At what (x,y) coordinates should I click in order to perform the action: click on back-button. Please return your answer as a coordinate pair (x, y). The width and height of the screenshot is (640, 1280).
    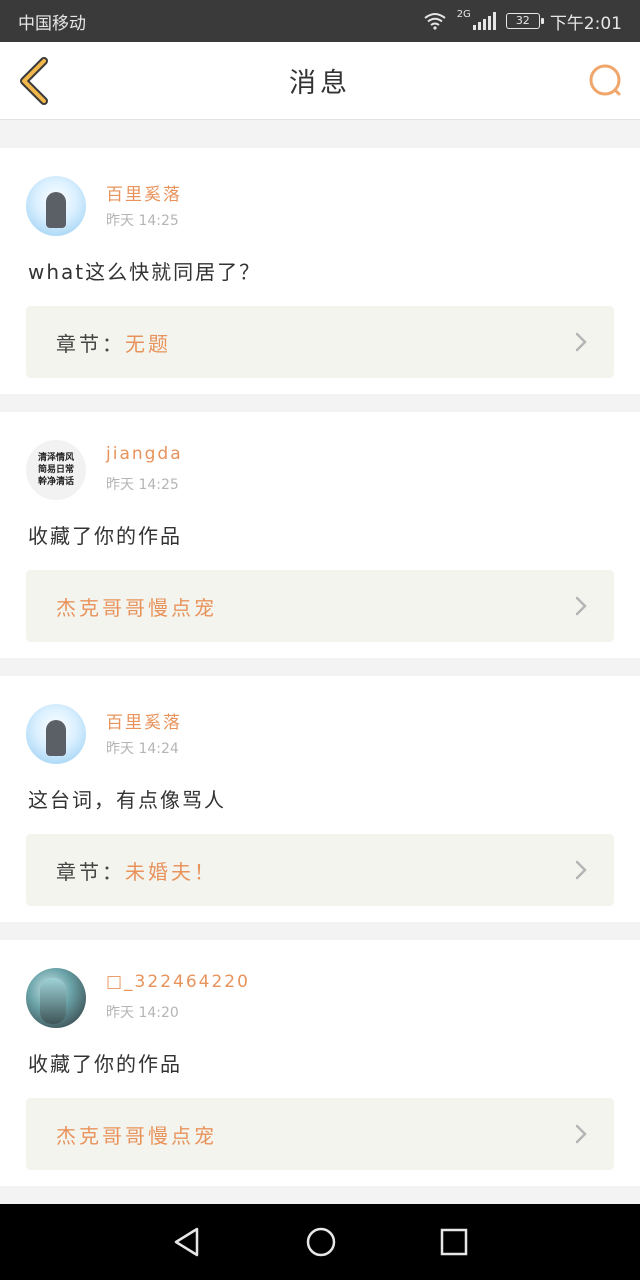
    Looking at the image, I should click on (34, 81).